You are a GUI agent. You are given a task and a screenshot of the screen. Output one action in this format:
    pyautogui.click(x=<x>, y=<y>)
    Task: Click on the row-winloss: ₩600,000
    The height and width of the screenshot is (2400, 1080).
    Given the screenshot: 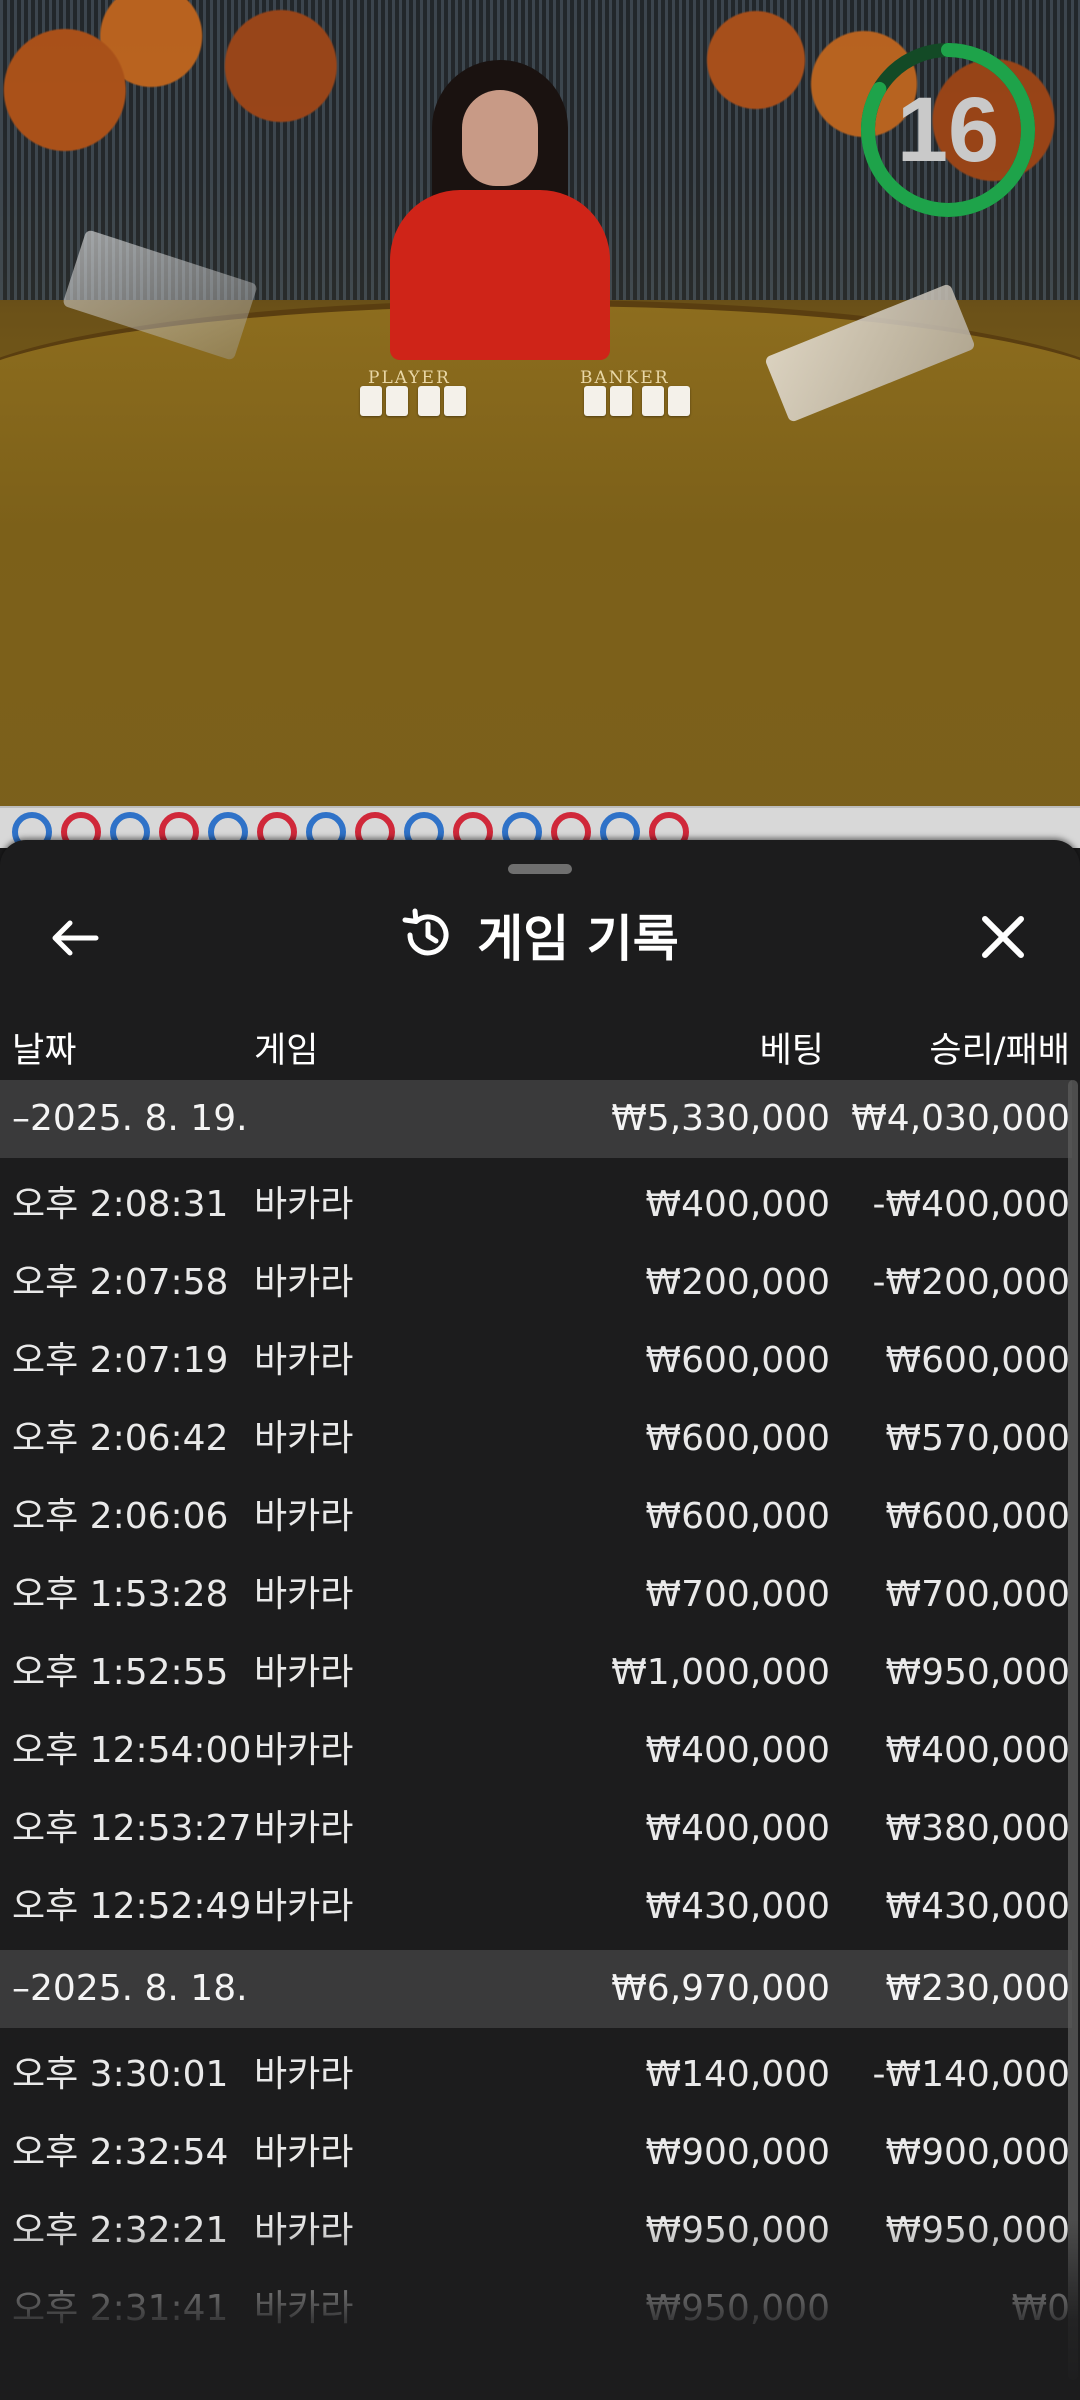 What is the action you would take?
    pyautogui.click(x=977, y=1360)
    